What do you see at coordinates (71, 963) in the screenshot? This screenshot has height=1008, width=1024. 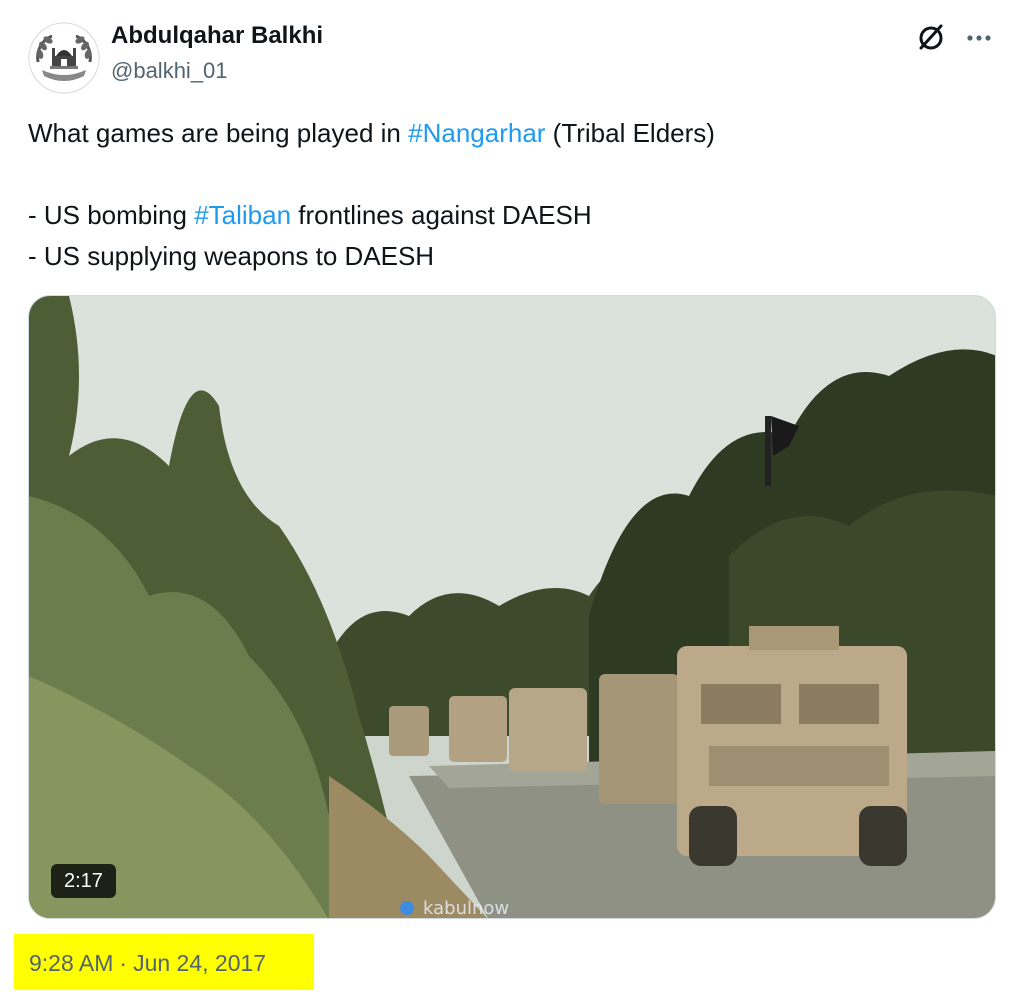 I see `tweet-time: 9:28 AM` at bounding box center [71, 963].